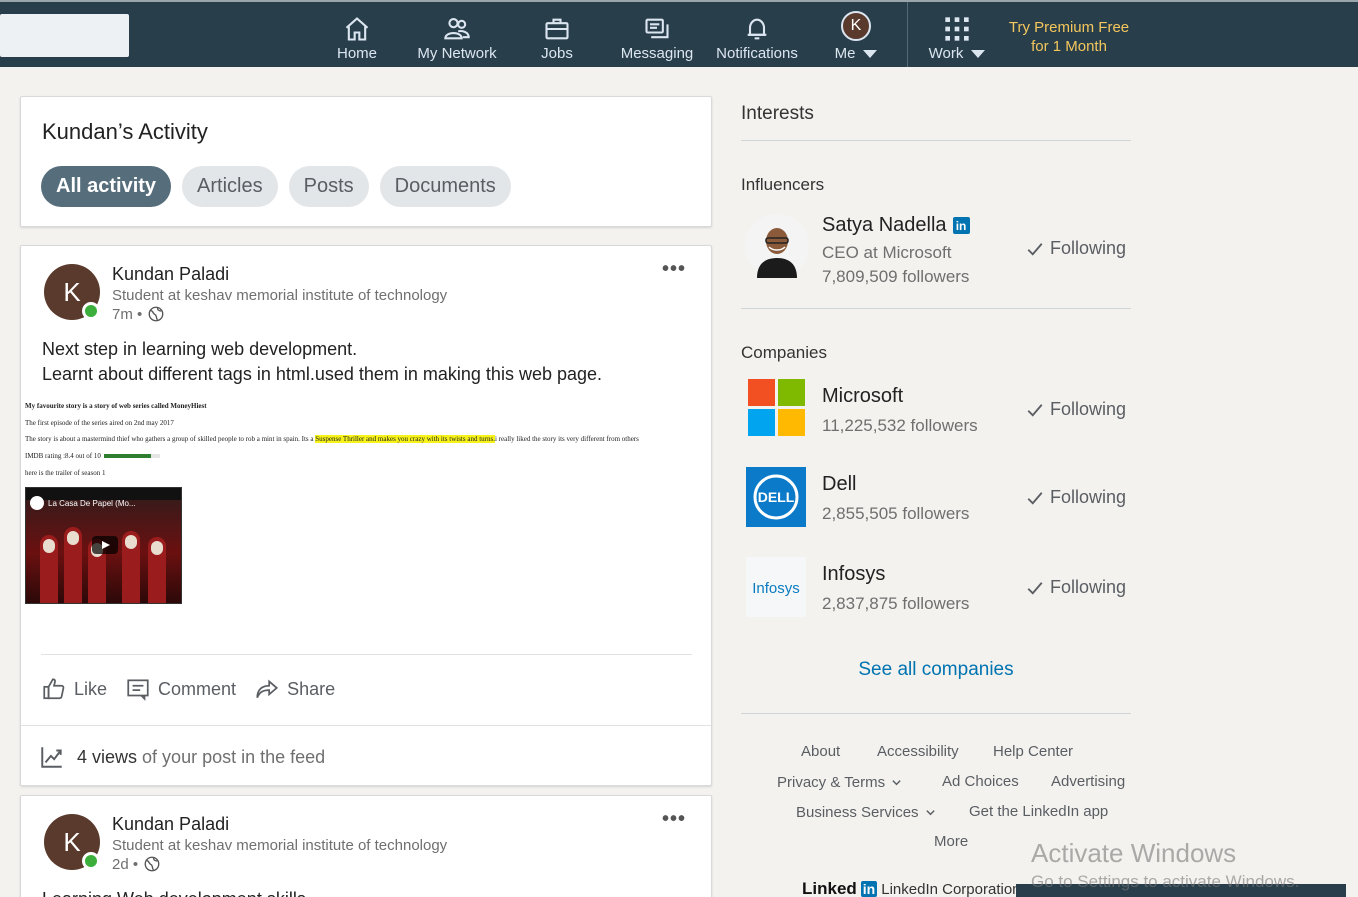  I want to click on footer-privacy-terms: Privacy & Terms, so click(839, 782).